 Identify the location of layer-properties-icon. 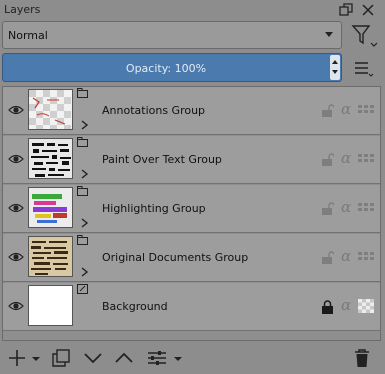
(158, 358).